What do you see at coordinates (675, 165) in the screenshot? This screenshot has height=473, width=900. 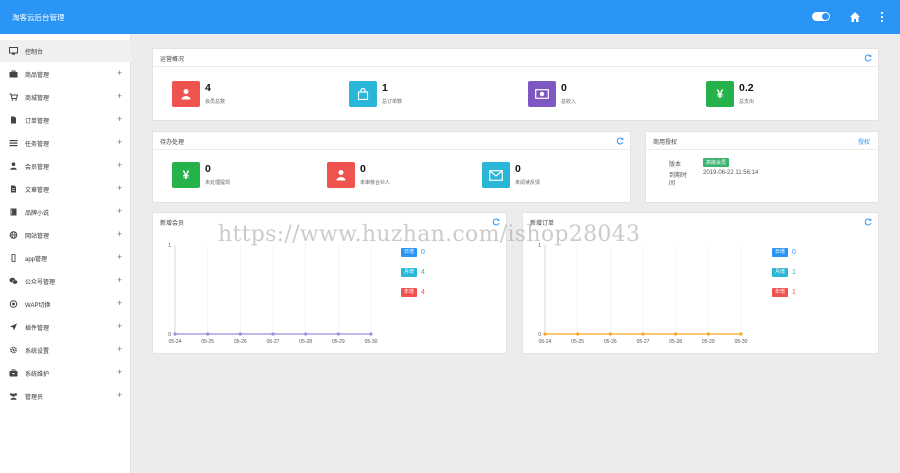 I see `version-label: 版本` at bounding box center [675, 165].